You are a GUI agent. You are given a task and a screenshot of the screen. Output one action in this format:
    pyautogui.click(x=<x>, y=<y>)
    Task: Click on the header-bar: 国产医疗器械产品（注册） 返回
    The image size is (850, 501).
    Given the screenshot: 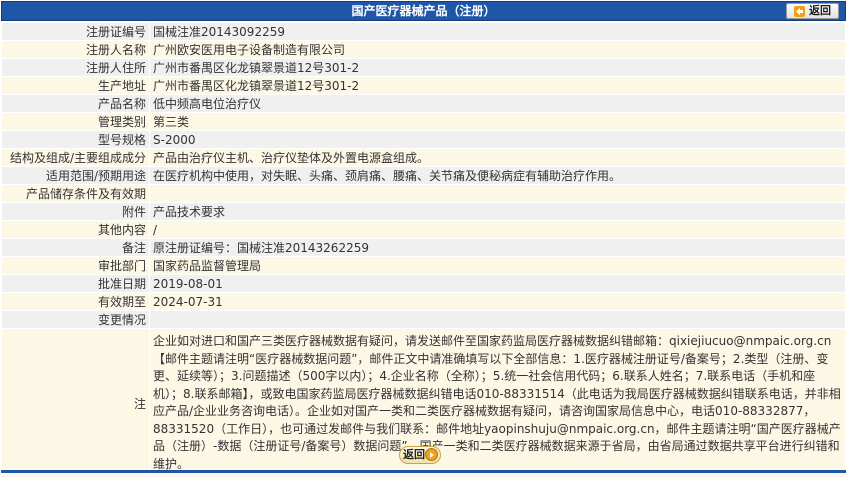 What is the action you would take?
    pyautogui.click(x=423, y=11)
    